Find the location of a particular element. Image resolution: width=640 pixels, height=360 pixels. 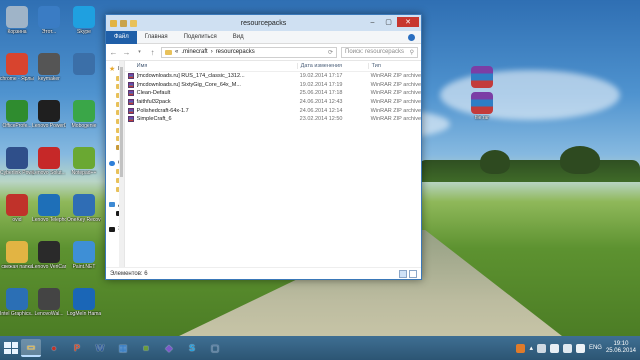

file-date: 19.02.2014 17:19 is located at coordinates (321, 84).